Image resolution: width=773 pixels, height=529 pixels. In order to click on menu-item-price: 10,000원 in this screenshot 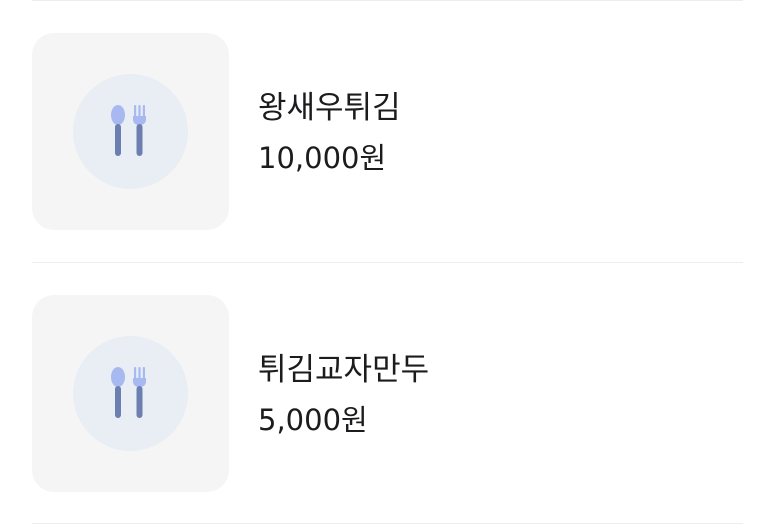, I will do `click(322, 158)`.